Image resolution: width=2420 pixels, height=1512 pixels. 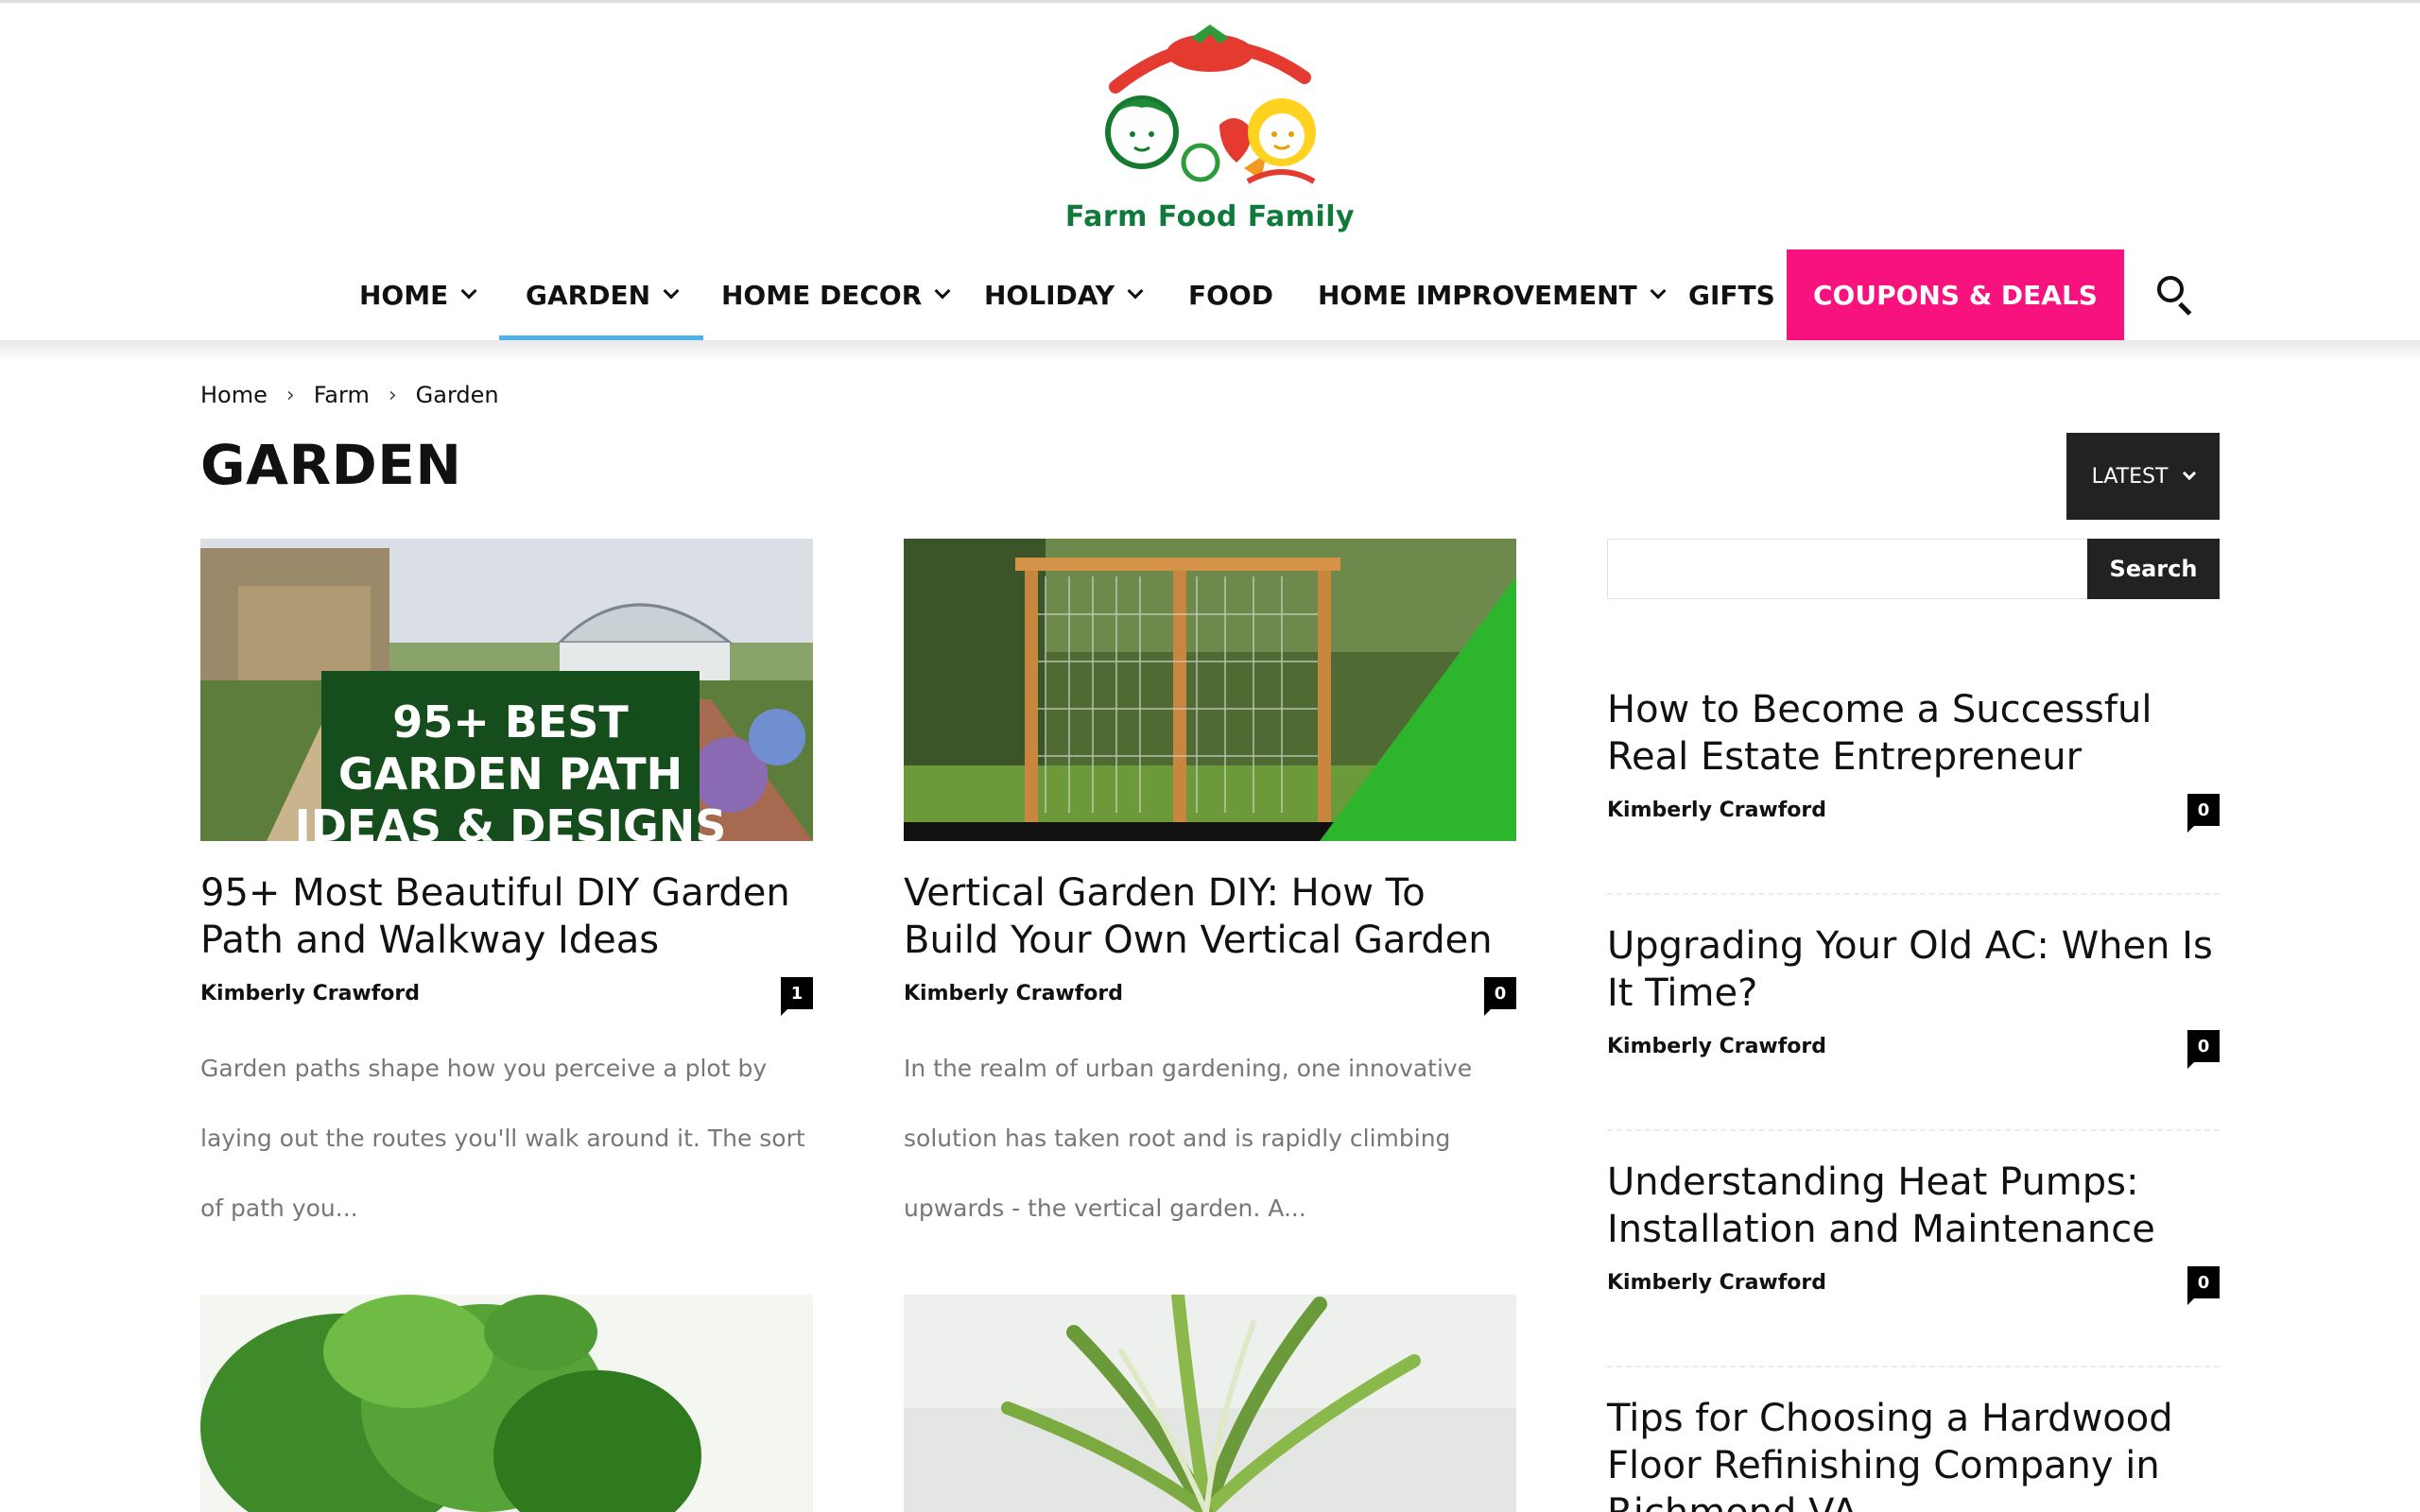 I want to click on nav-food-label: FOOD, so click(x=1231, y=295).